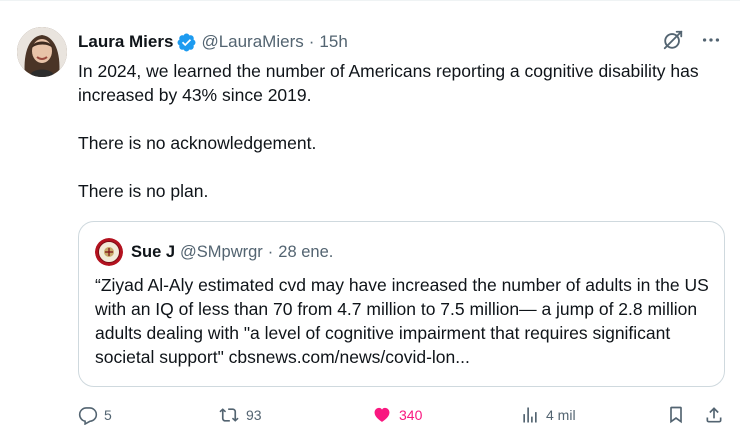 The image size is (740, 438). Describe the element at coordinates (125, 42) in the screenshot. I see `display-name: Laura Miers` at that location.